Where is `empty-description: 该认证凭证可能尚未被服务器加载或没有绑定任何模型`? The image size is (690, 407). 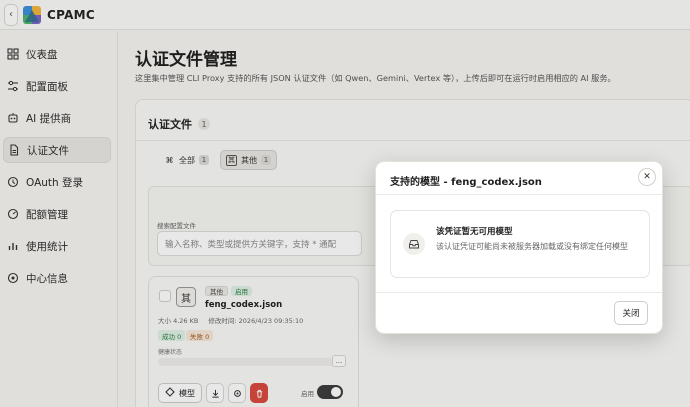
empty-description: 该认证凭证可能尚未被服务器加载或没有绑定任何模型 is located at coordinates (532, 246).